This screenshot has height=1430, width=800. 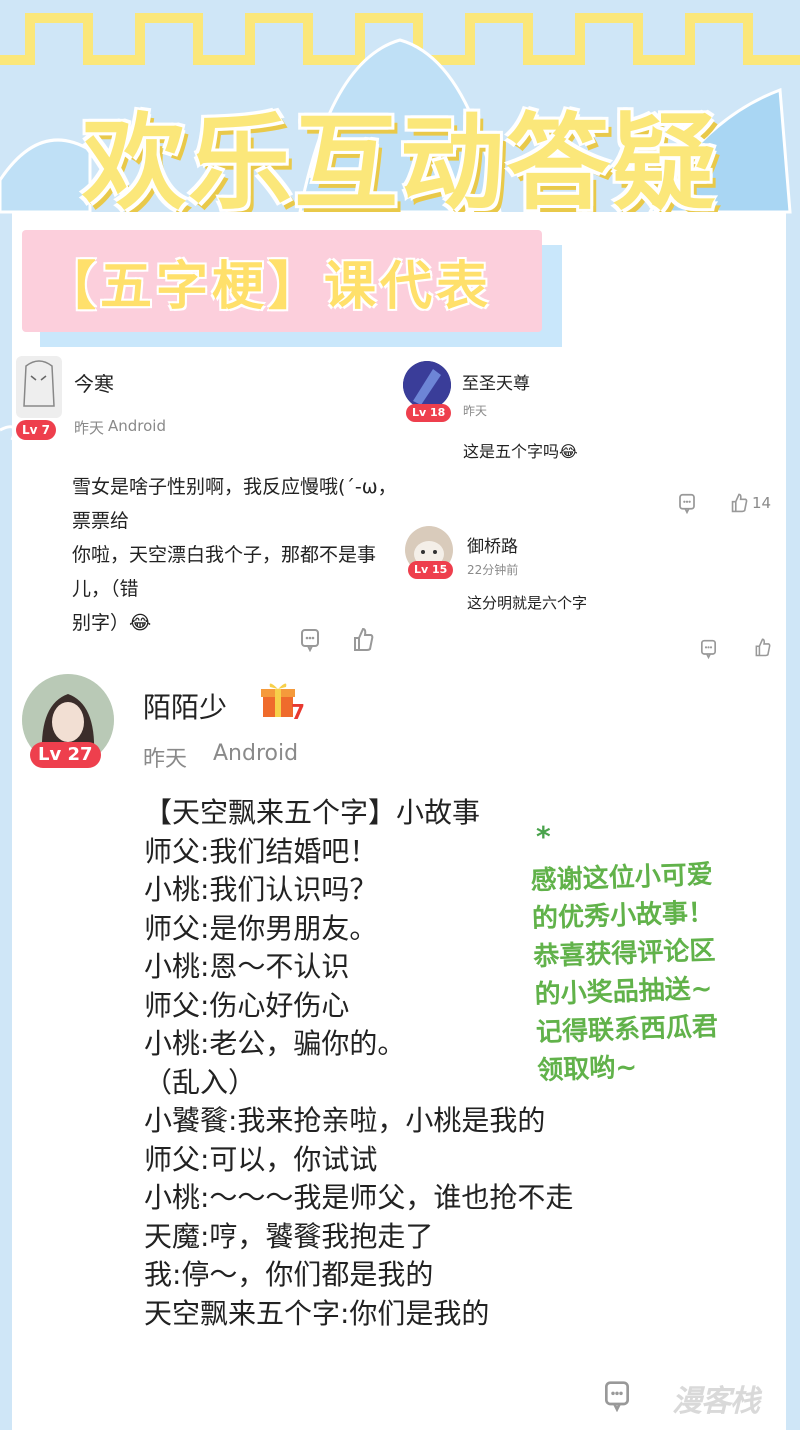 What do you see at coordinates (543, 836) in the screenshot?
I see `note-star: *` at bounding box center [543, 836].